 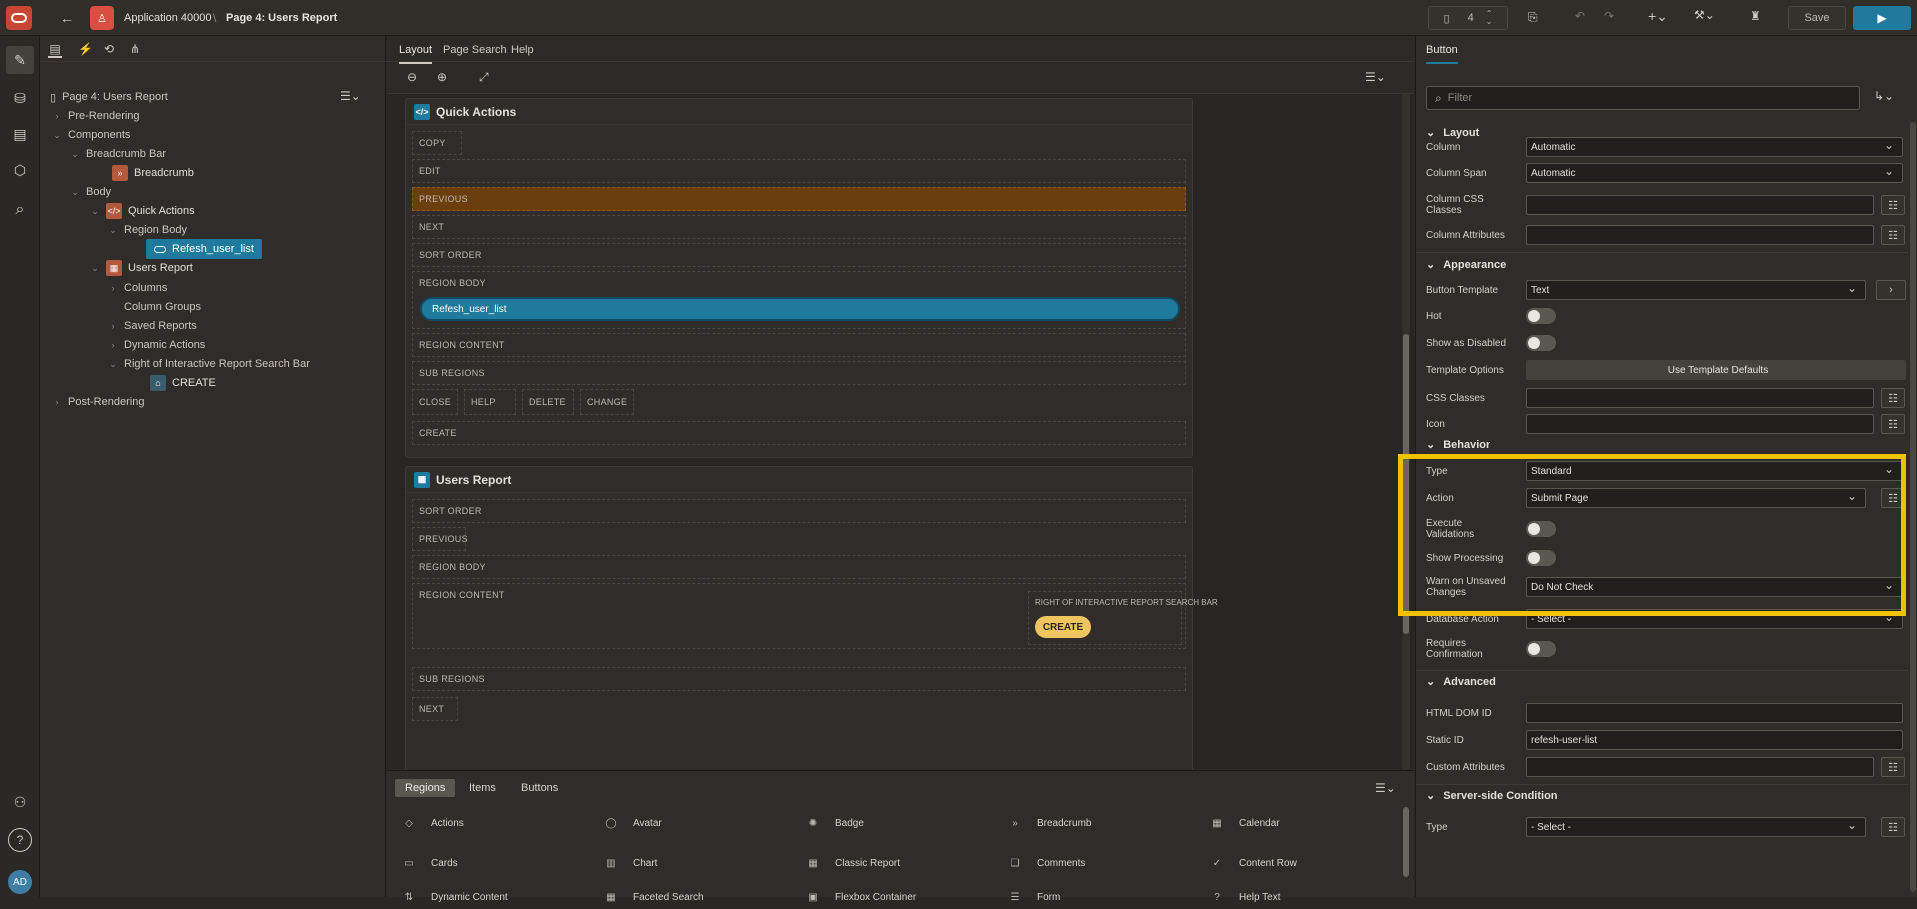 What do you see at coordinates (109, 97) in the screenshot?
I see `tree-root: ▯ Page 4: Users Report` at bounding box center [109, 97].